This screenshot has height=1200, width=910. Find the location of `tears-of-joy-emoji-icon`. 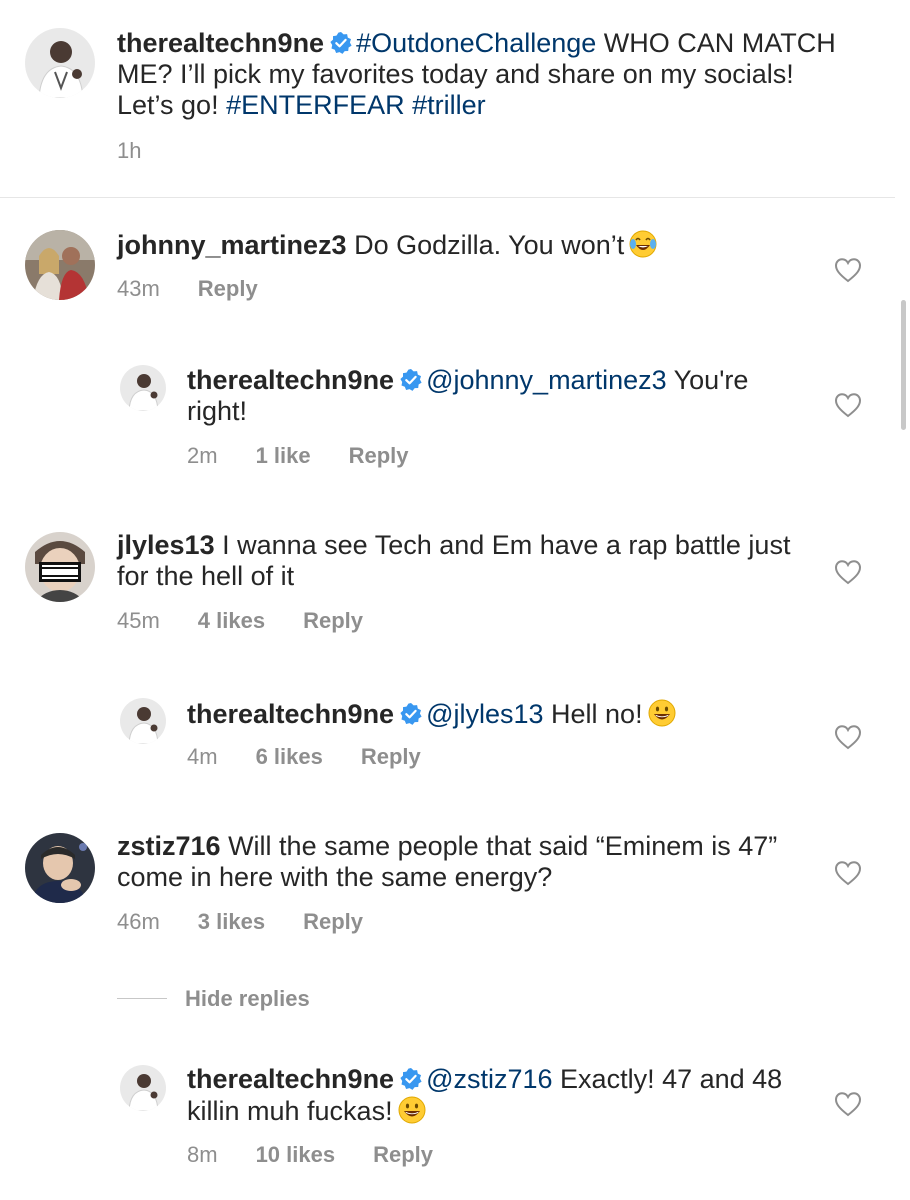

tears-of-joy-emoji-icon is located at coordinates (643, 244).